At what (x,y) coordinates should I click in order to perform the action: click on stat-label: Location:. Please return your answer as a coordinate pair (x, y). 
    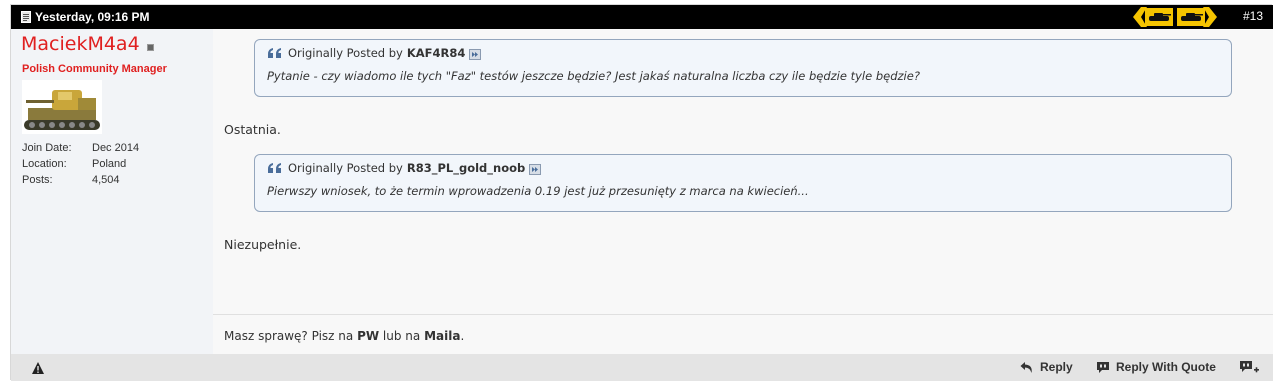
    Looking at the image, I should click on (44, 164).